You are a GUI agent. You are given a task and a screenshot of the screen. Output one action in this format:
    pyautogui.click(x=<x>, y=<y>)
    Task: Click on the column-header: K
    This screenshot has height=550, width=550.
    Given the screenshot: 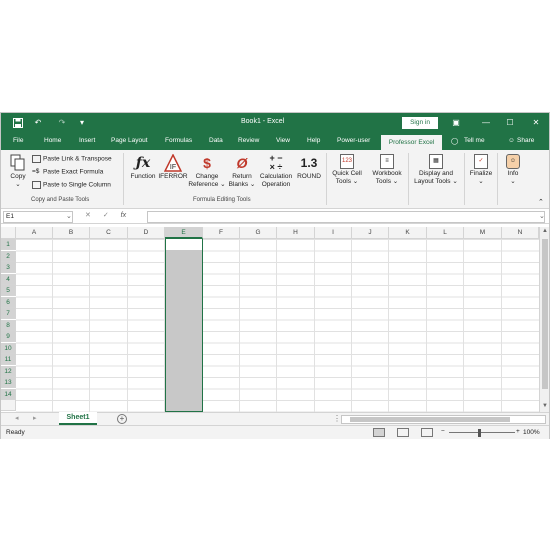 What is the action you would take?
    pyautogui.click(x=408, y=233)
    